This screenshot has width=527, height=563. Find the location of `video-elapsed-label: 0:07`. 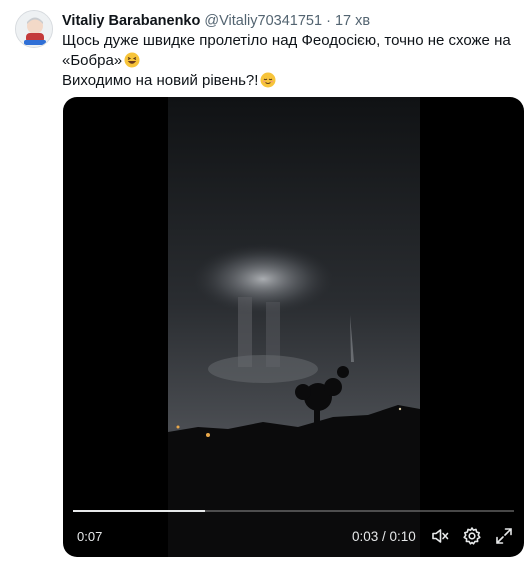

video-elapsed-label: 0:07 is located at coordinates (90, 536).